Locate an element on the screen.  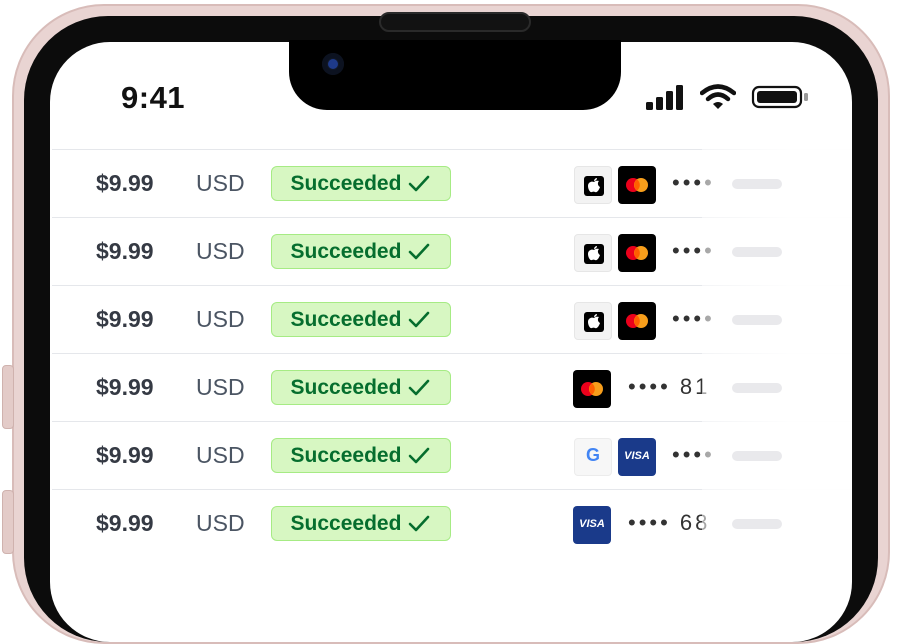
google-logo: G is located at coordinates (592, 455).